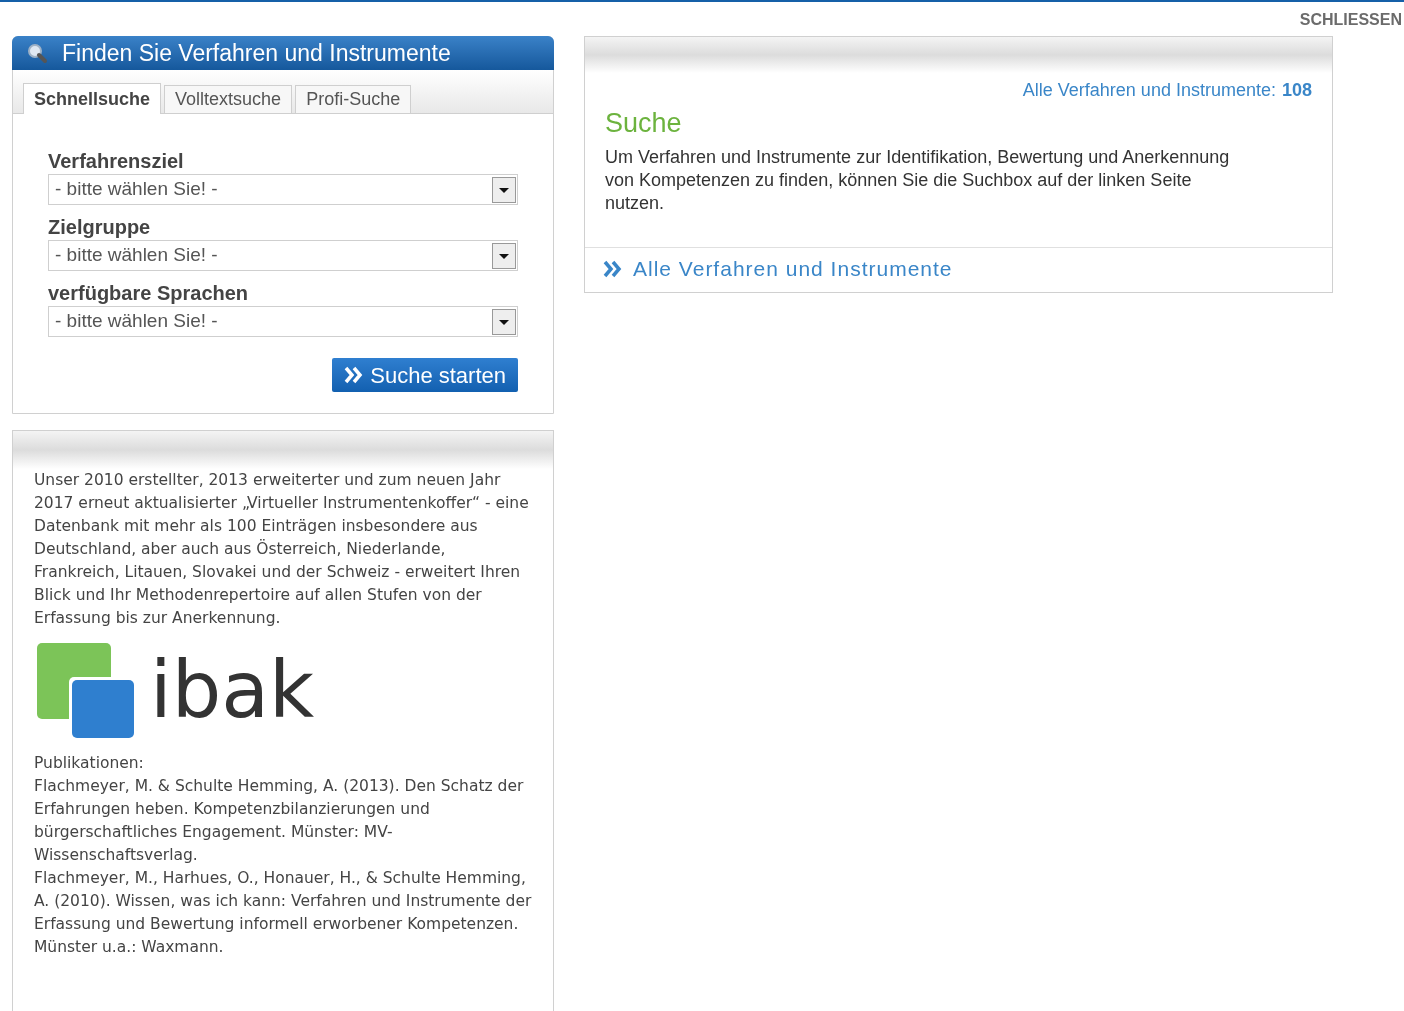 The width and height of the screenshot is (1404, 1011). I want to click on search-button: Suche starten, so click(425, 375).